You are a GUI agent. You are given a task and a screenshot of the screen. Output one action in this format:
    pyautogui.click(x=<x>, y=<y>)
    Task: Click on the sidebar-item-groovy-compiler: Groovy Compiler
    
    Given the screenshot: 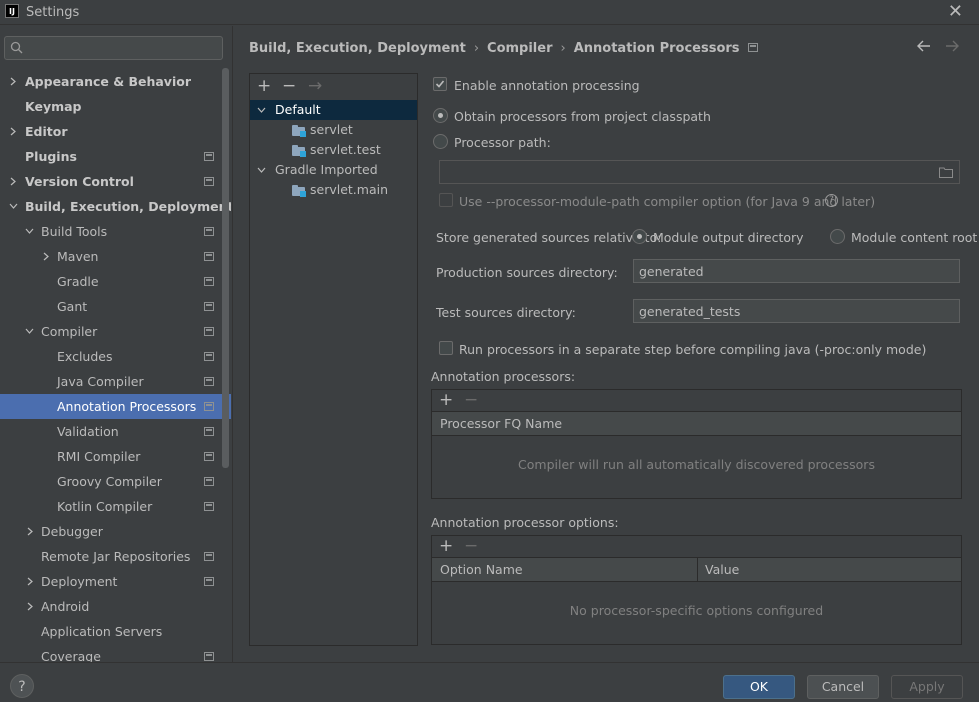 What is the action you would take?
    pyautogui.click(x=115, y=481)
    